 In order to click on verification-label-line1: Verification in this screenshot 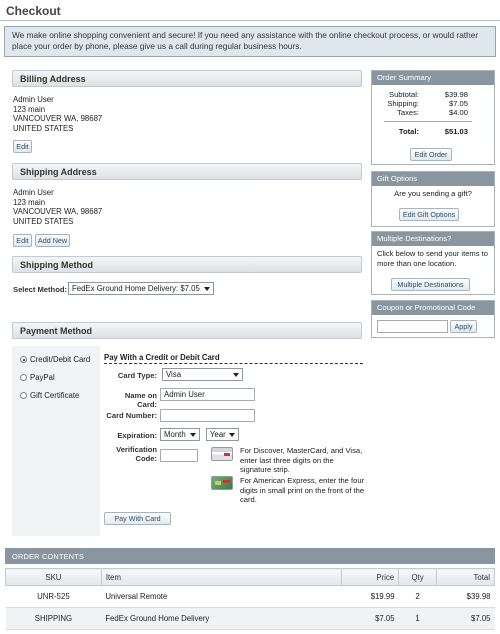, I will do `click(136, 449)`.